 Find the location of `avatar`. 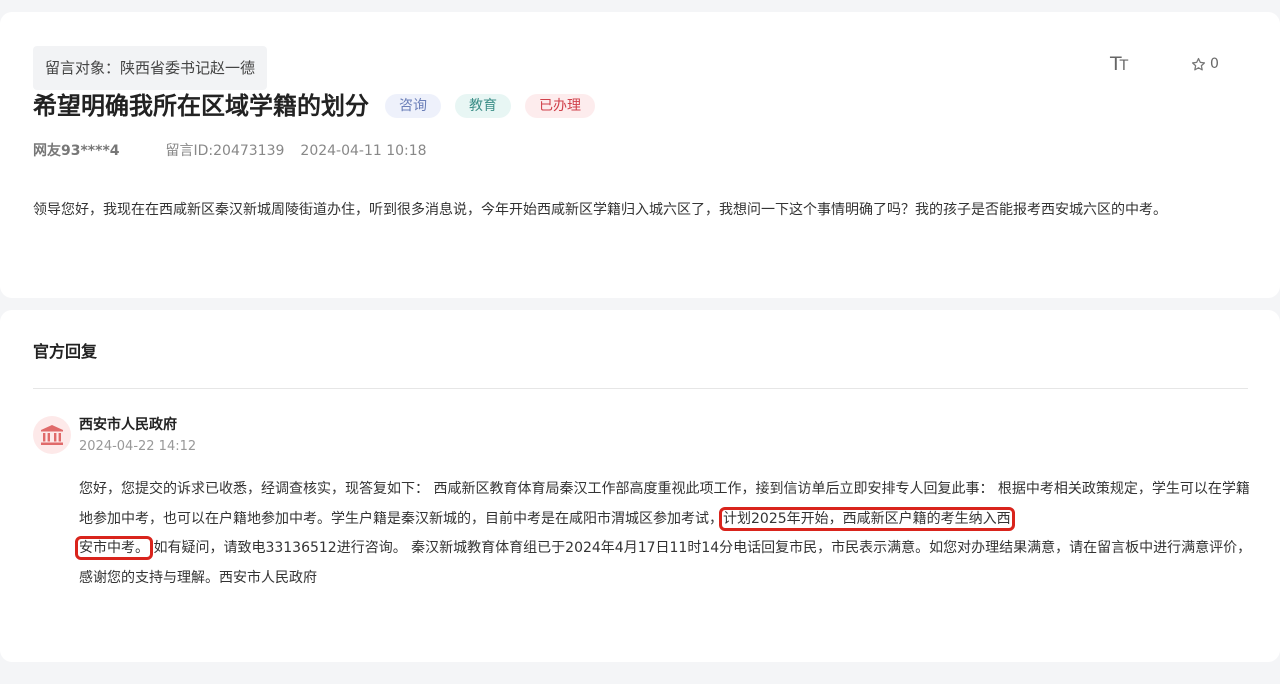

avatar is located at coordinates (52, 435).